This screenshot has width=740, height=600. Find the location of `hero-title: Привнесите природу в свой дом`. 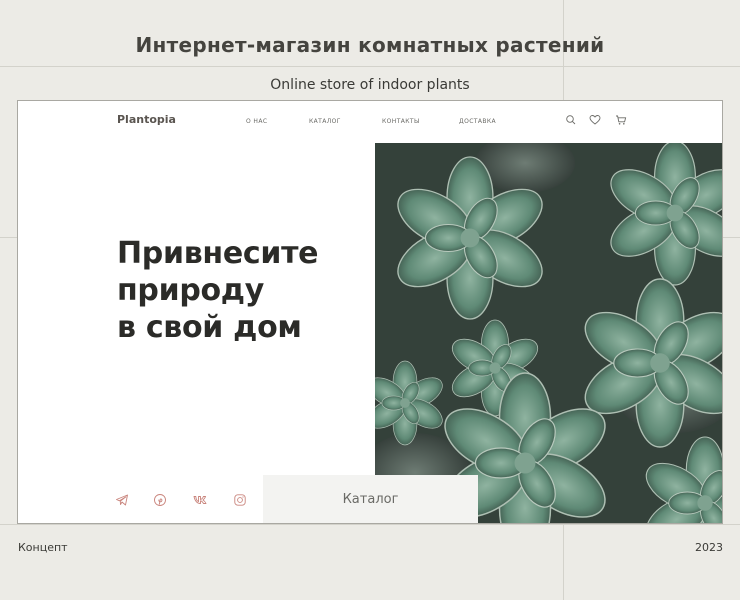

hero-title: Привнесите природу в свой дом is located at coordinates (237, 290).